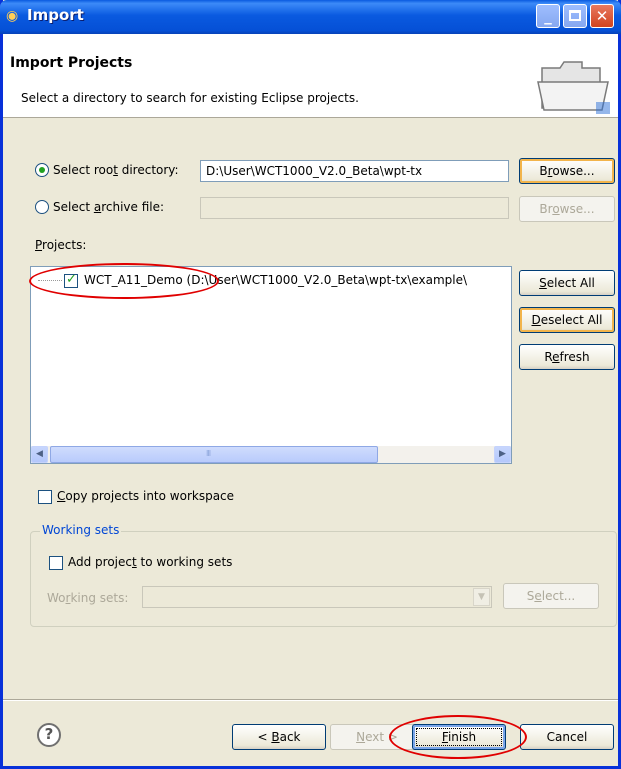 This screenshot has height=769, width=621. I want to click on horizontal-scrollbar: ◀ ▶, so click(271, 454).